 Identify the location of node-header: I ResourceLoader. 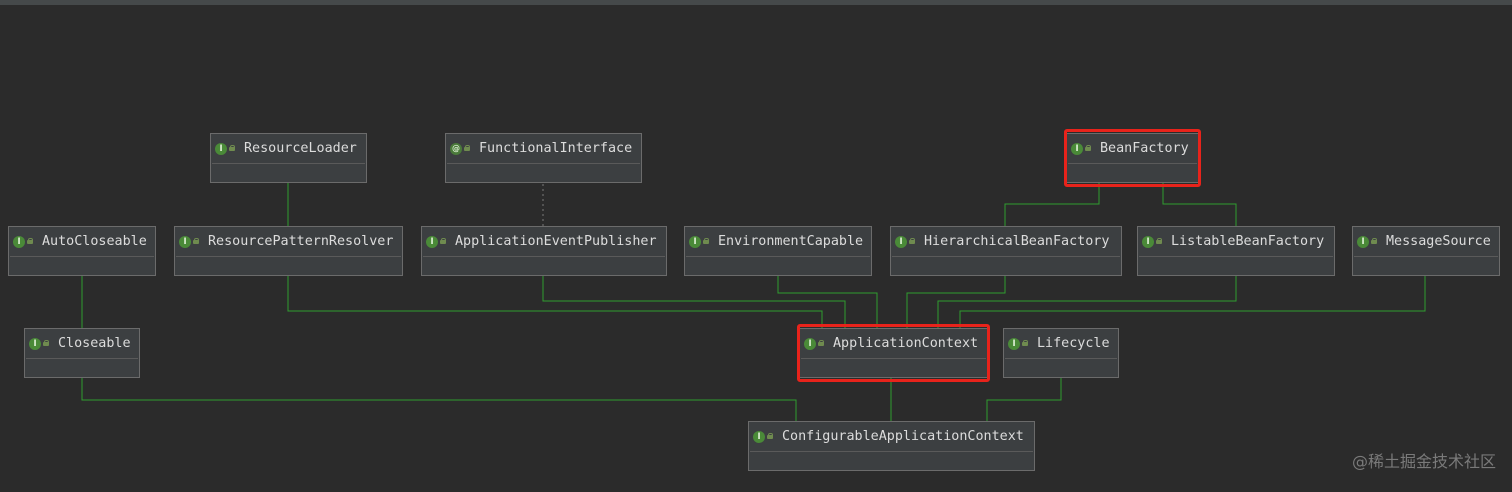
(288, 148).